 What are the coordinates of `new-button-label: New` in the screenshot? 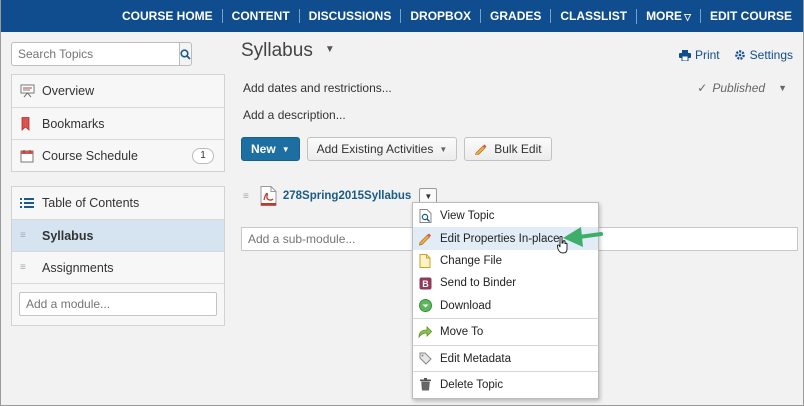 It's located at (263, 149).